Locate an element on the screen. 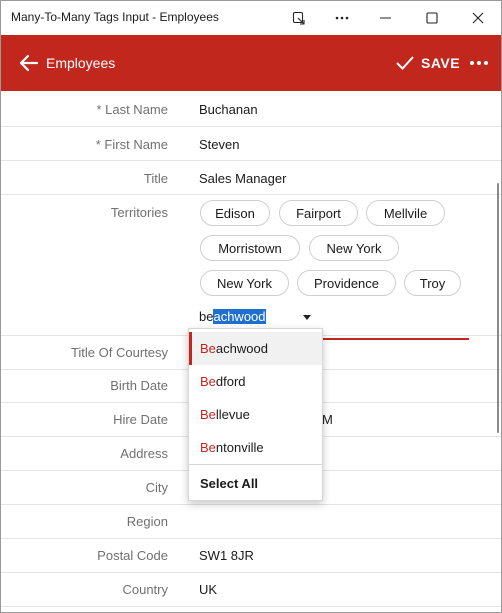 Image resolution: width=502 pixels, height=613 pixels. territory-tag: Morristown is located at coordinates (250, 248).